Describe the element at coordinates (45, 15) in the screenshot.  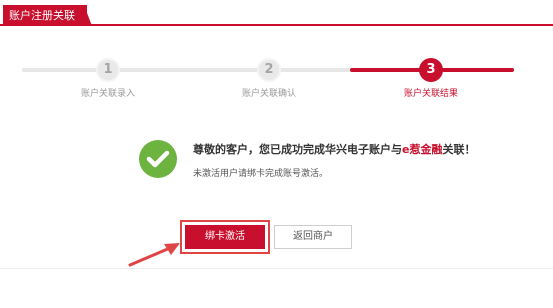
I see `tab-account-link: 账户注册关联` at that location.